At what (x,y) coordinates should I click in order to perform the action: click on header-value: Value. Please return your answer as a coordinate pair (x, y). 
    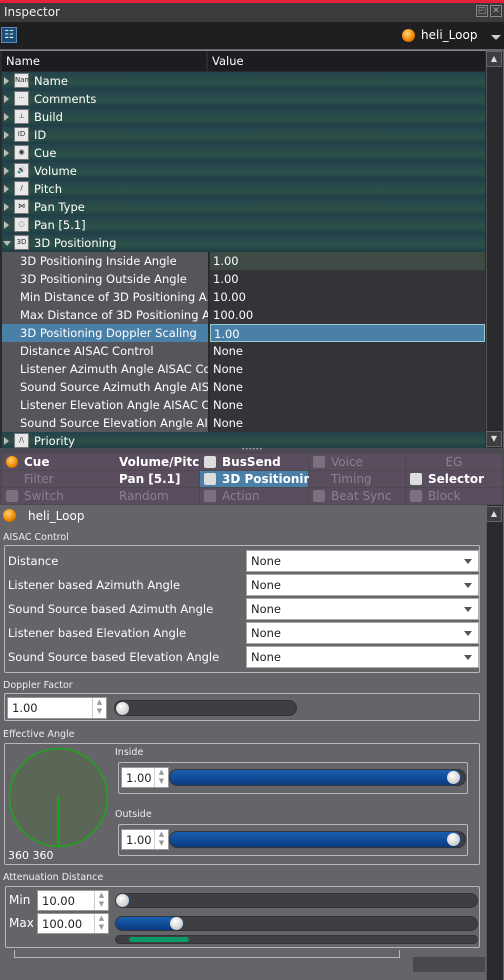
    Looking at the image, I should click on (346, 61).